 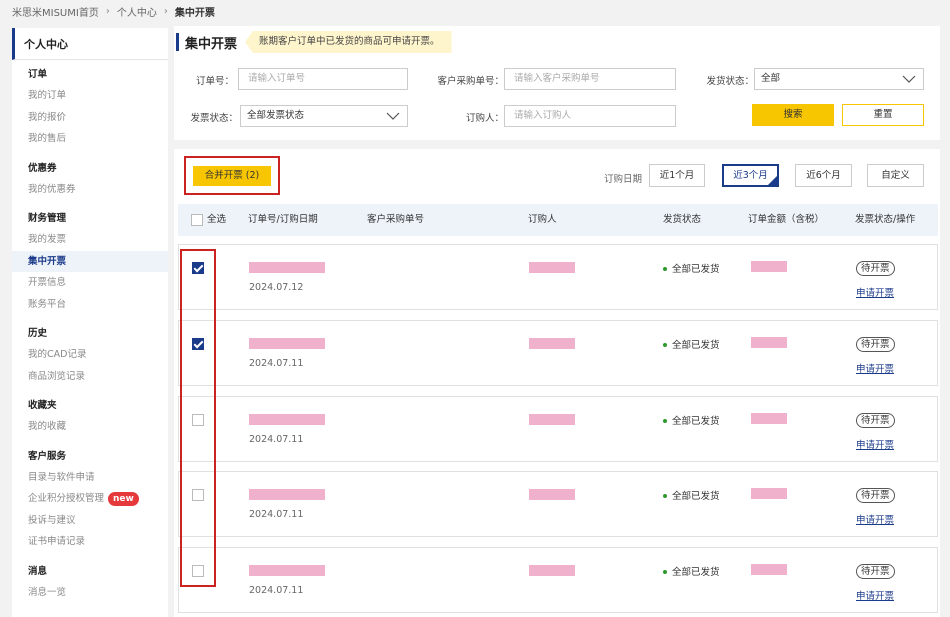 I want to click on search-button: 搜索, so click(x=793, y=115).